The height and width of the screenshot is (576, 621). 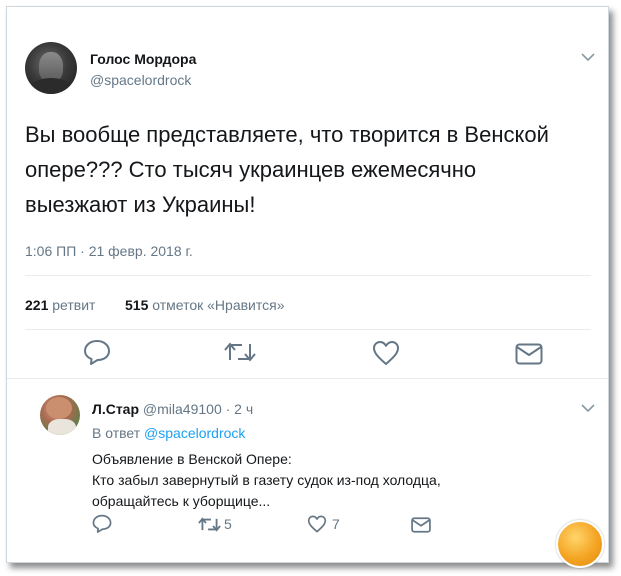 I want to click on retweet-count: 221, so click(x=37, y=305).